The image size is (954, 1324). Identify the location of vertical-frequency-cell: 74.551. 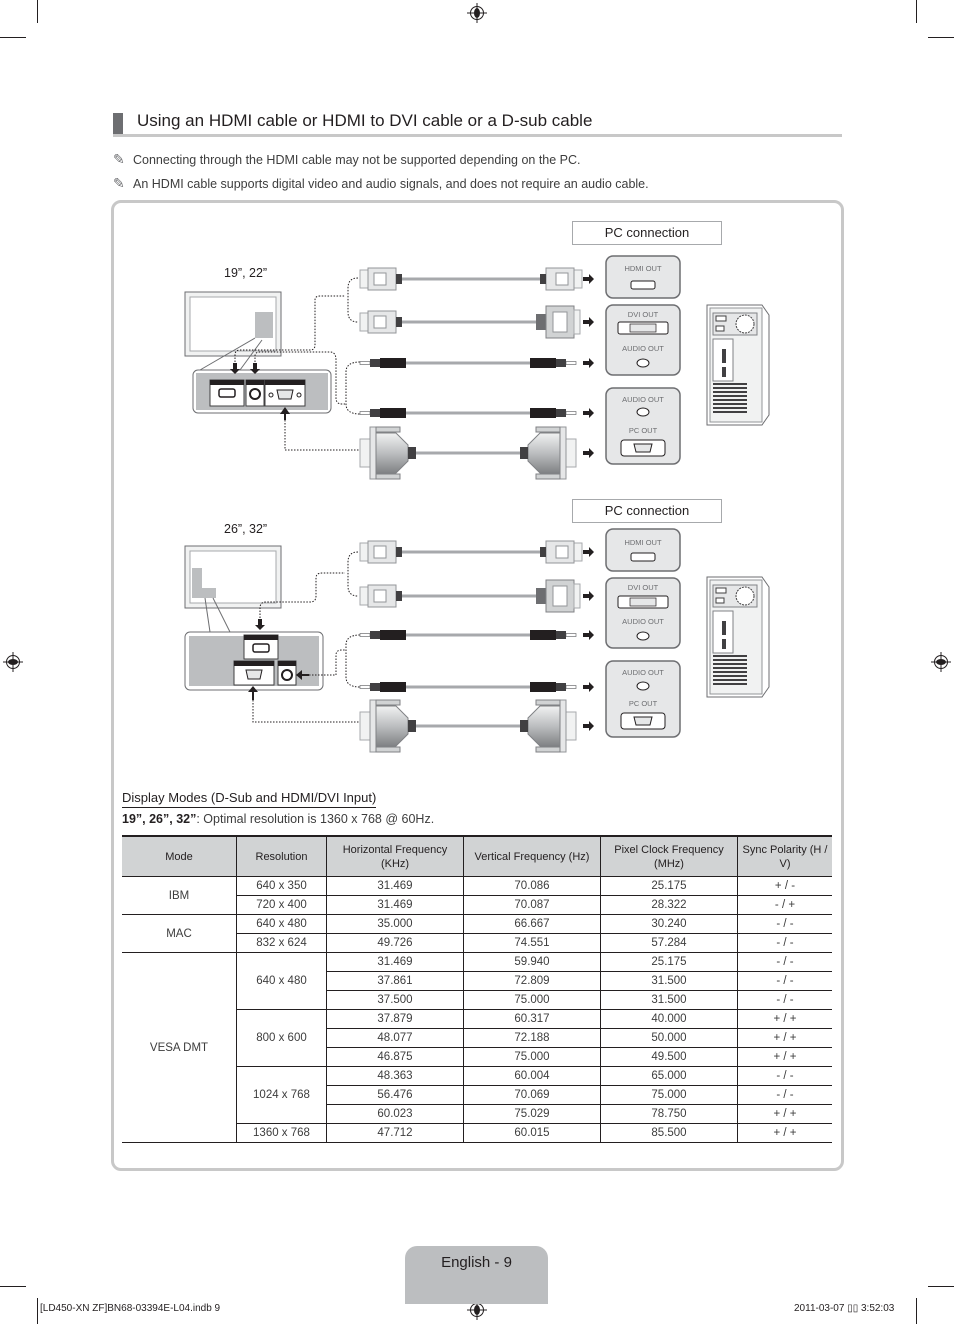
(532, 943).